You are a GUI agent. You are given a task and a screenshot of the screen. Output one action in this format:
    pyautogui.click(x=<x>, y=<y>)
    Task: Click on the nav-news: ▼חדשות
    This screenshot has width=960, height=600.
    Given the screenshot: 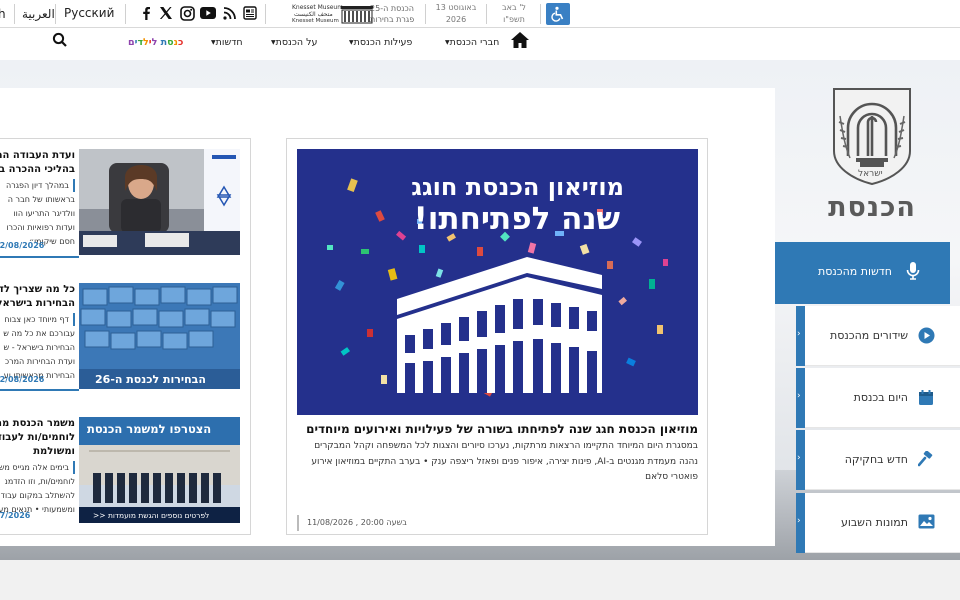 What is the action you would take?
    pyautogui.click(x=225, y=42)
    